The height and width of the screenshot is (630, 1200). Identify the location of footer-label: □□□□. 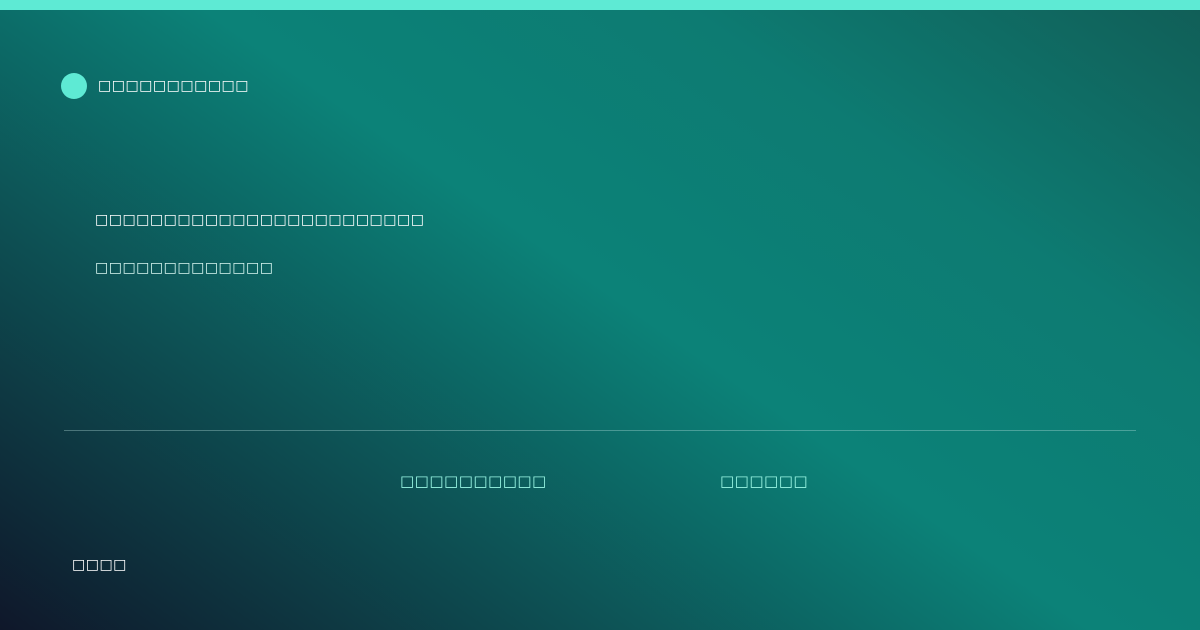
(99, 565).